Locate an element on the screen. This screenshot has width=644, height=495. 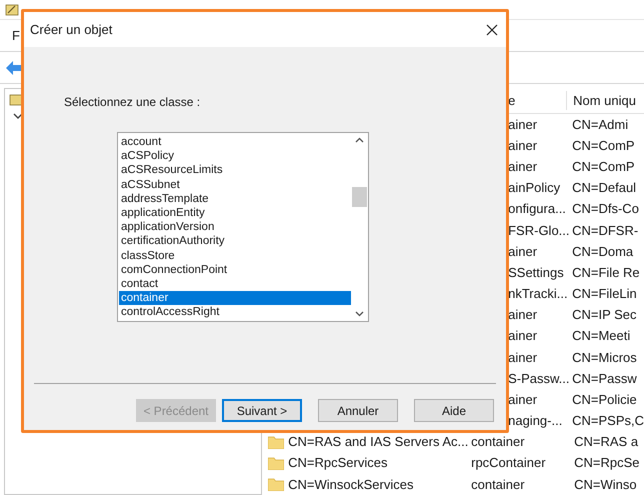
table-cell-text: CN=DFSR- is located at coordinates (604, 231).